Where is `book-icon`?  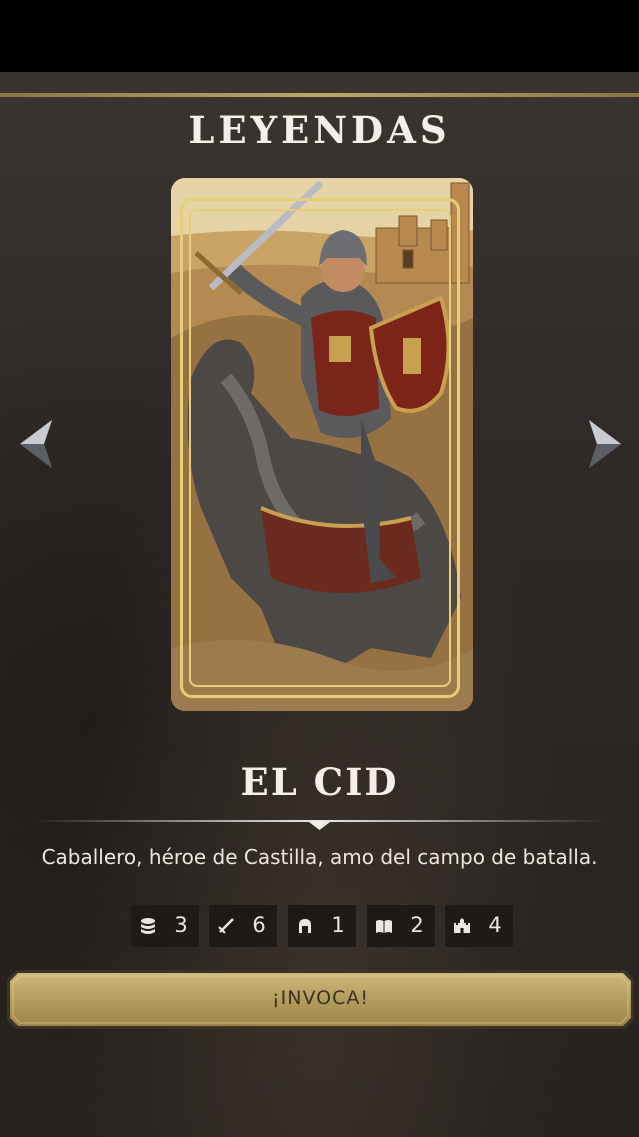
book-icon is located at coordinates (384, 926).